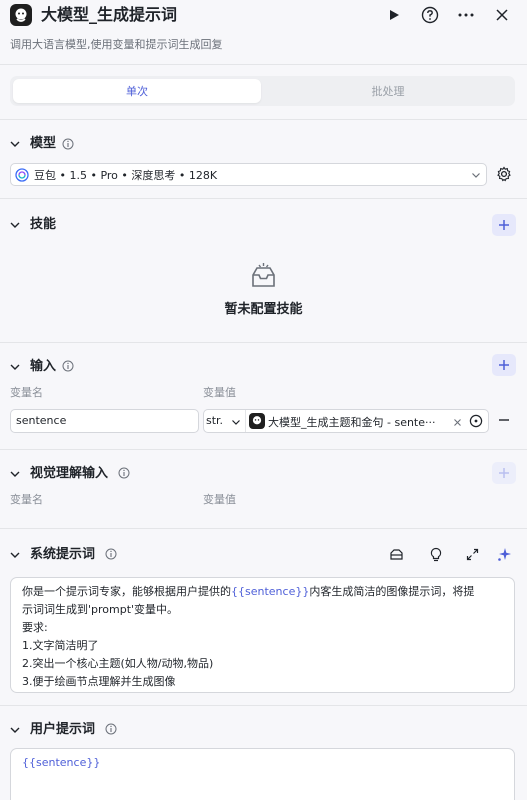  I want to click on model-select: 豆包 • 1.5 • Pro • 深度思考 • 128K, so click(248, 174).